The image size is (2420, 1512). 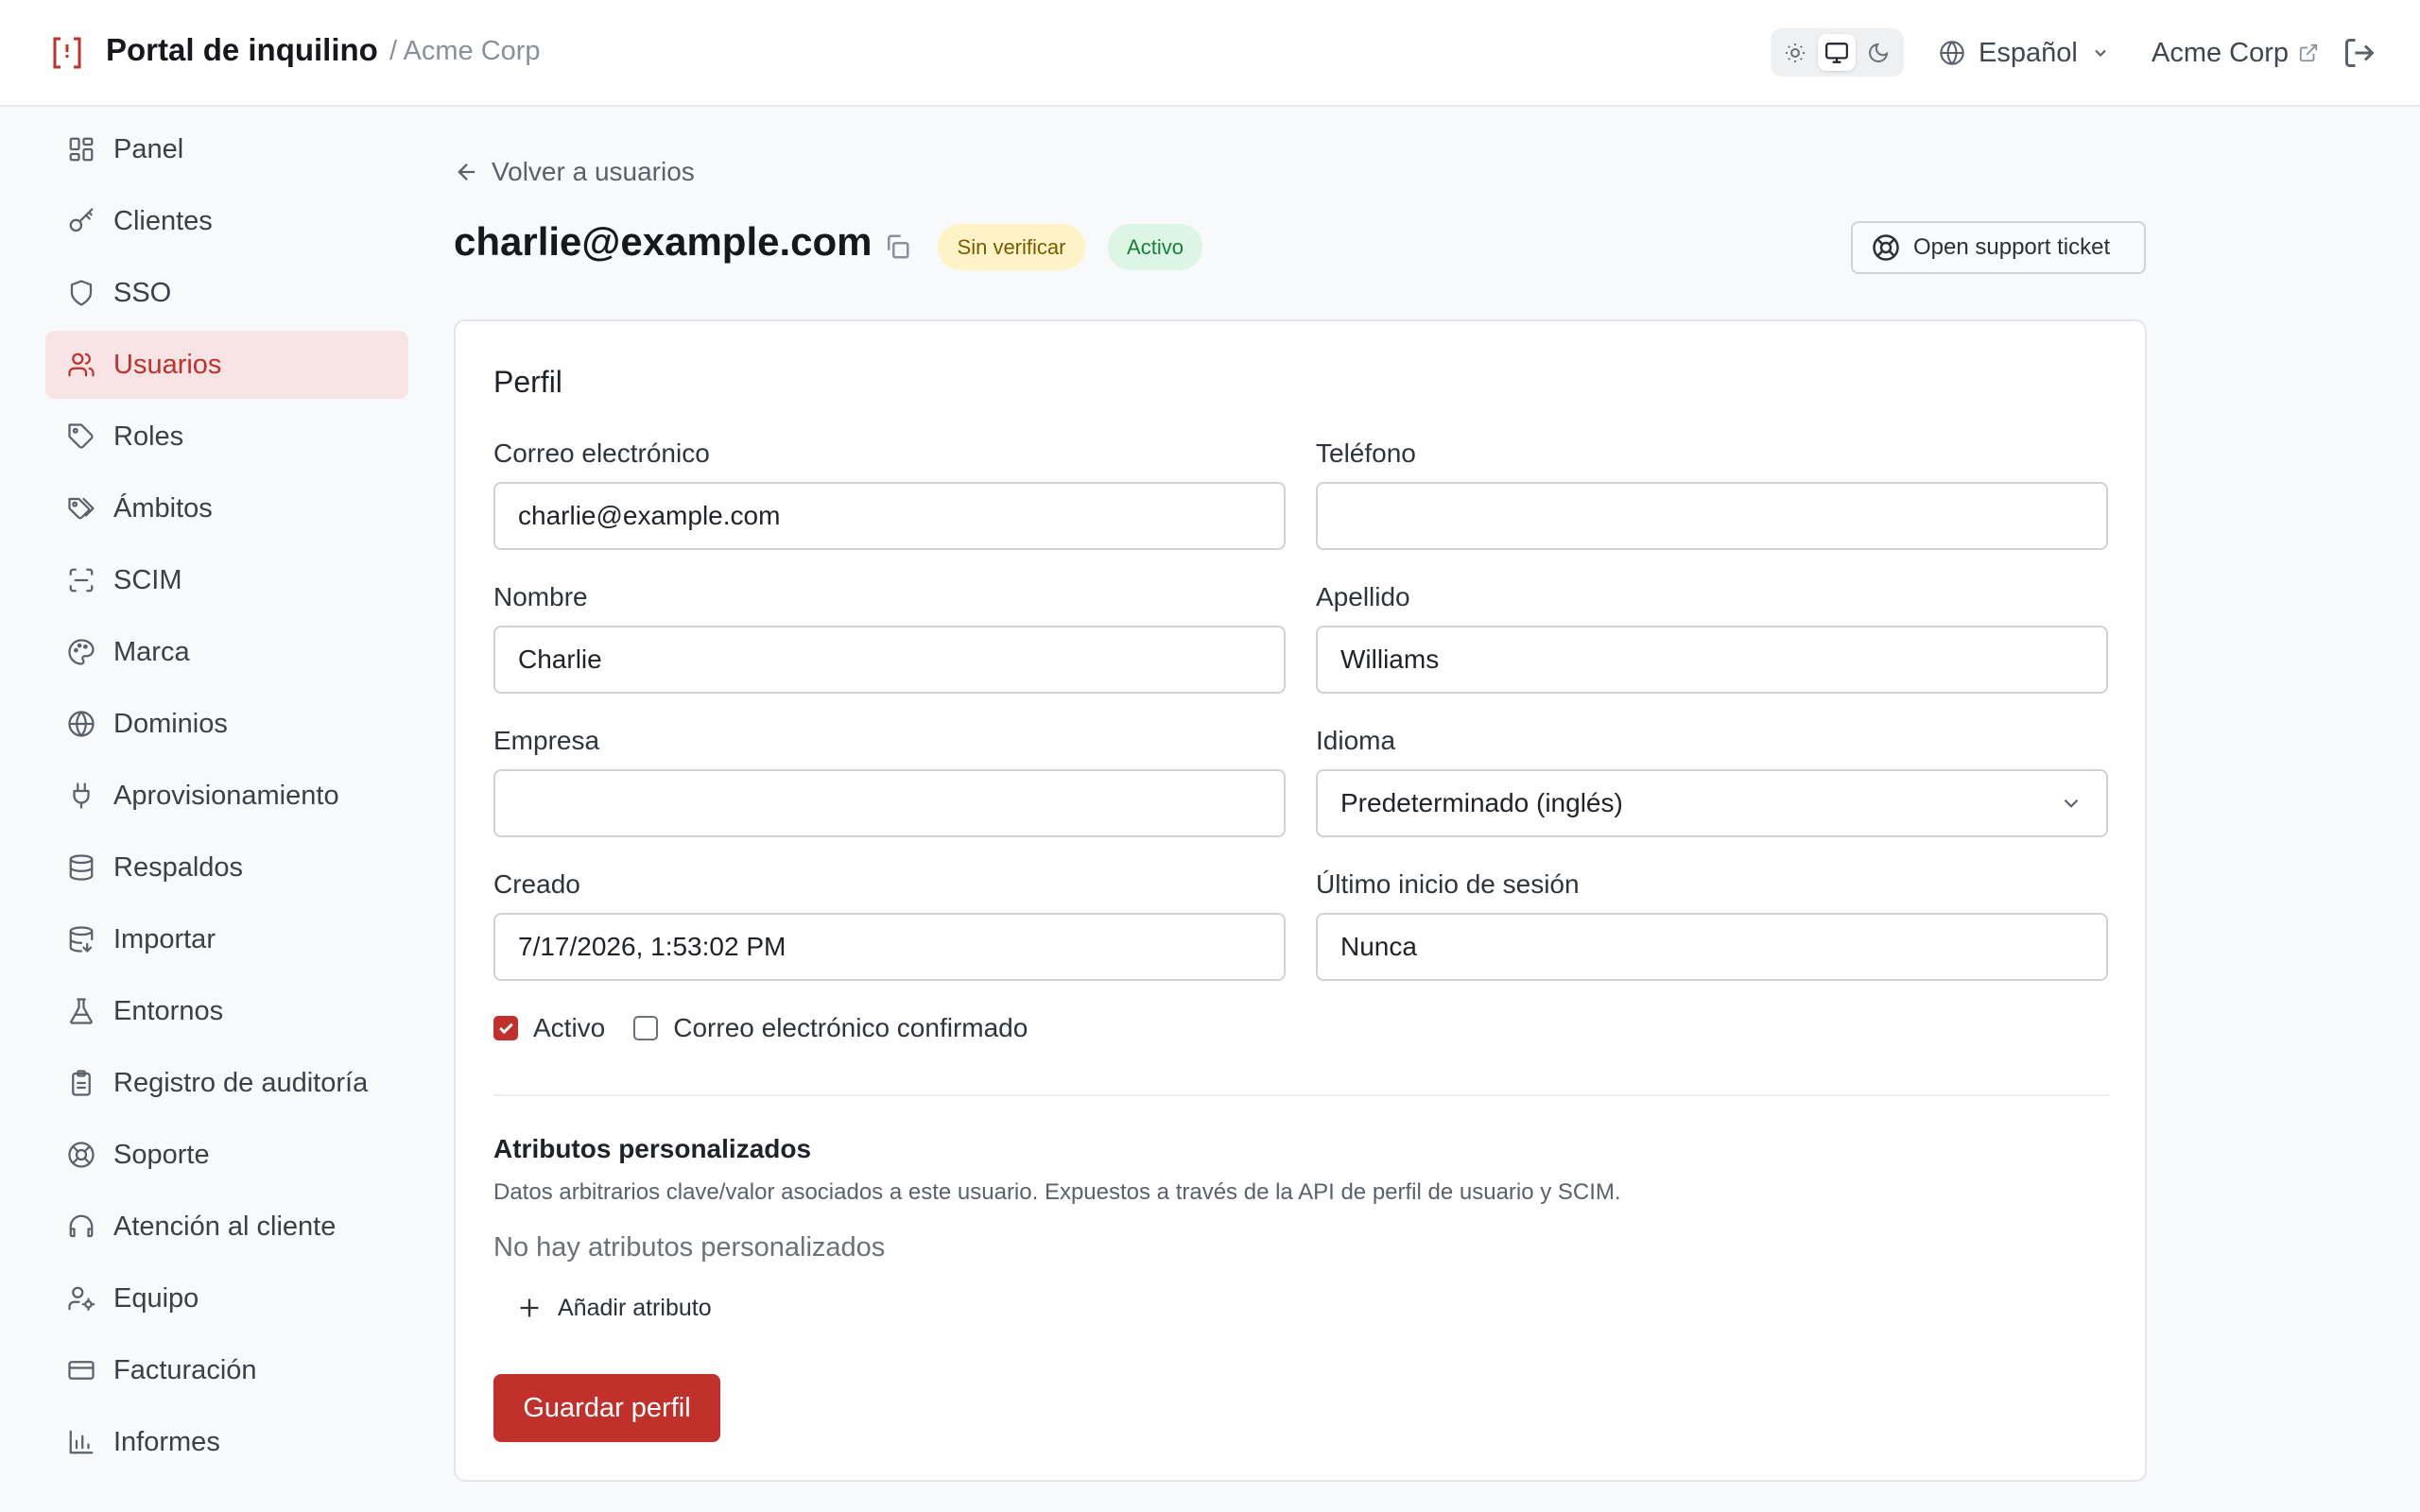 What do you see at coordinates (527, 382) in the screenshot?
I see `profile-heading: Perfil` at bounding box center [527, 382].